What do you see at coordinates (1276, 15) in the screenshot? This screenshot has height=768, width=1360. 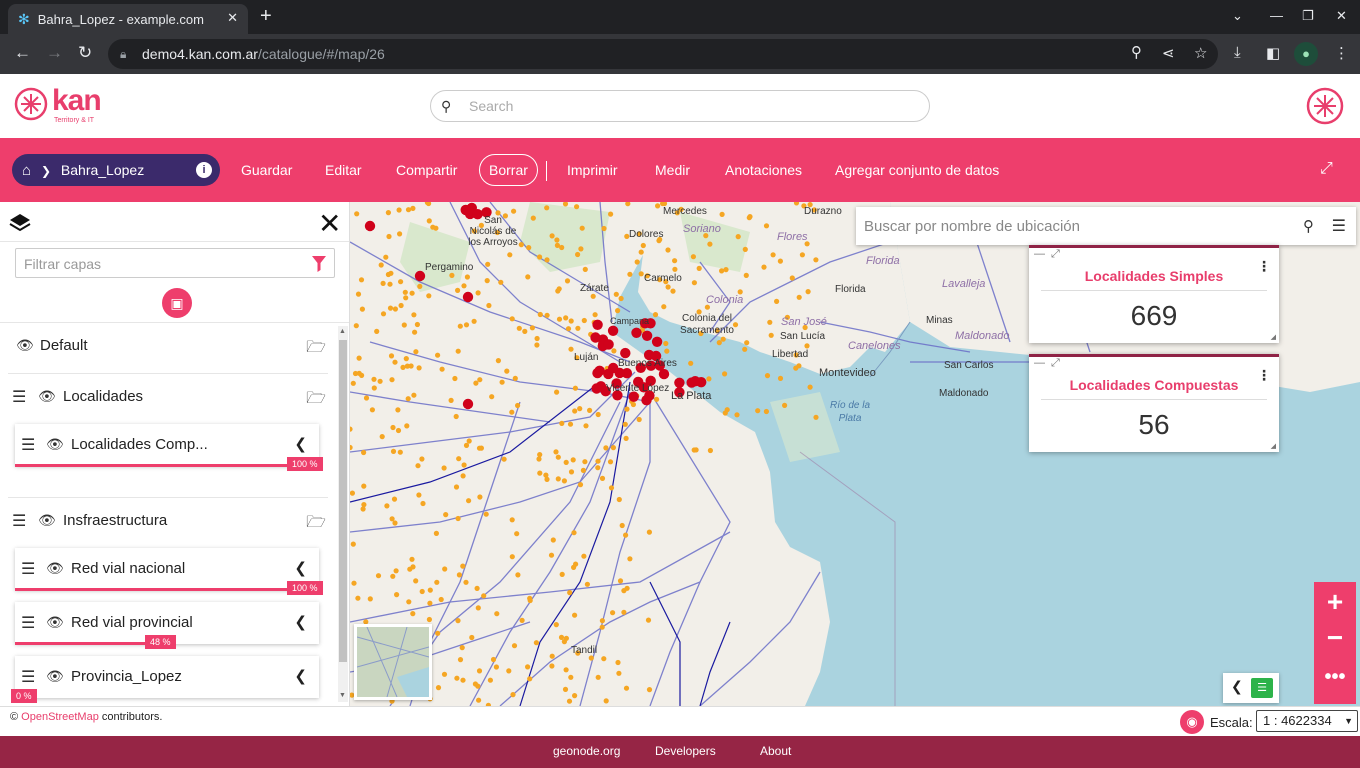 I see `minimize-button: —` at bounding box center [1276, 15].